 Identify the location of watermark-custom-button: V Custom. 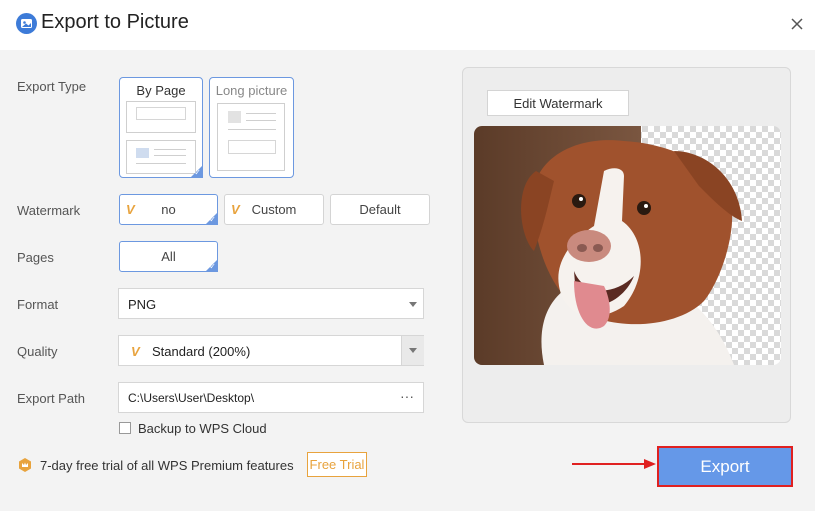
(274, 209).